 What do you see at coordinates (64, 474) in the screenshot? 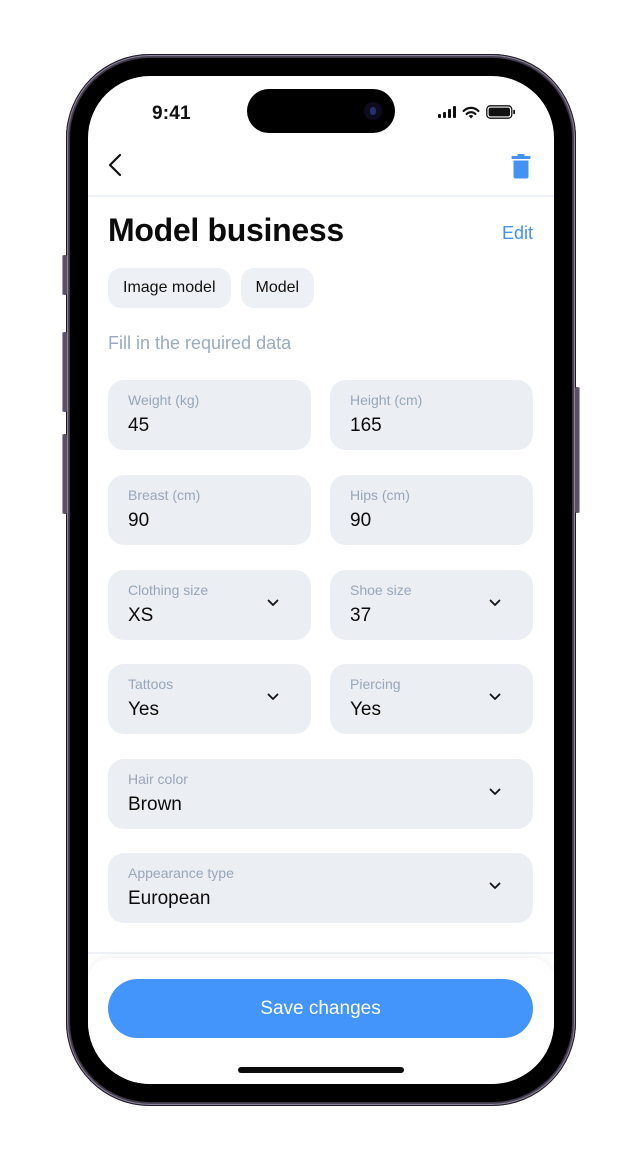
I see `volume-down-button` at bounding box center [64, 474].